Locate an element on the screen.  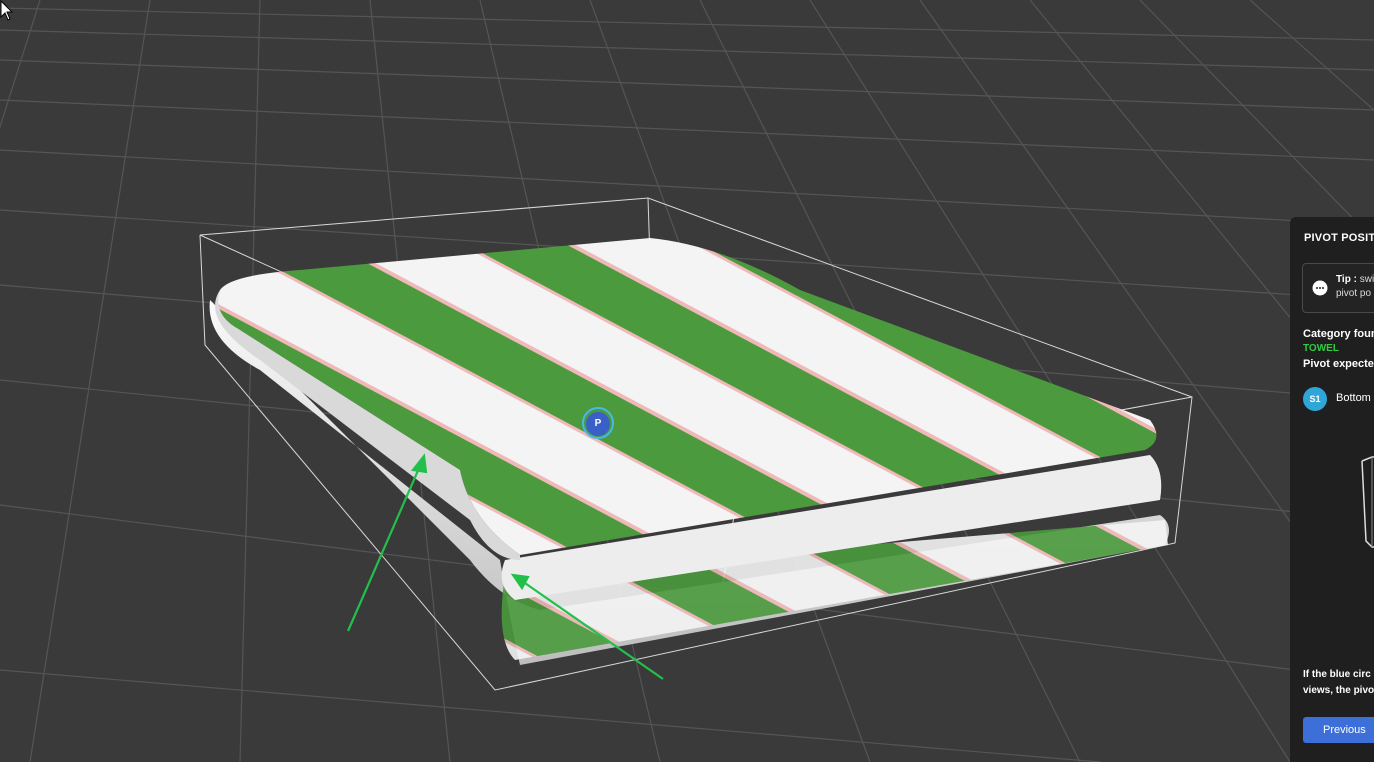
help-note: If the blue circ views, the pivo is located at coordinates (1338, 683).